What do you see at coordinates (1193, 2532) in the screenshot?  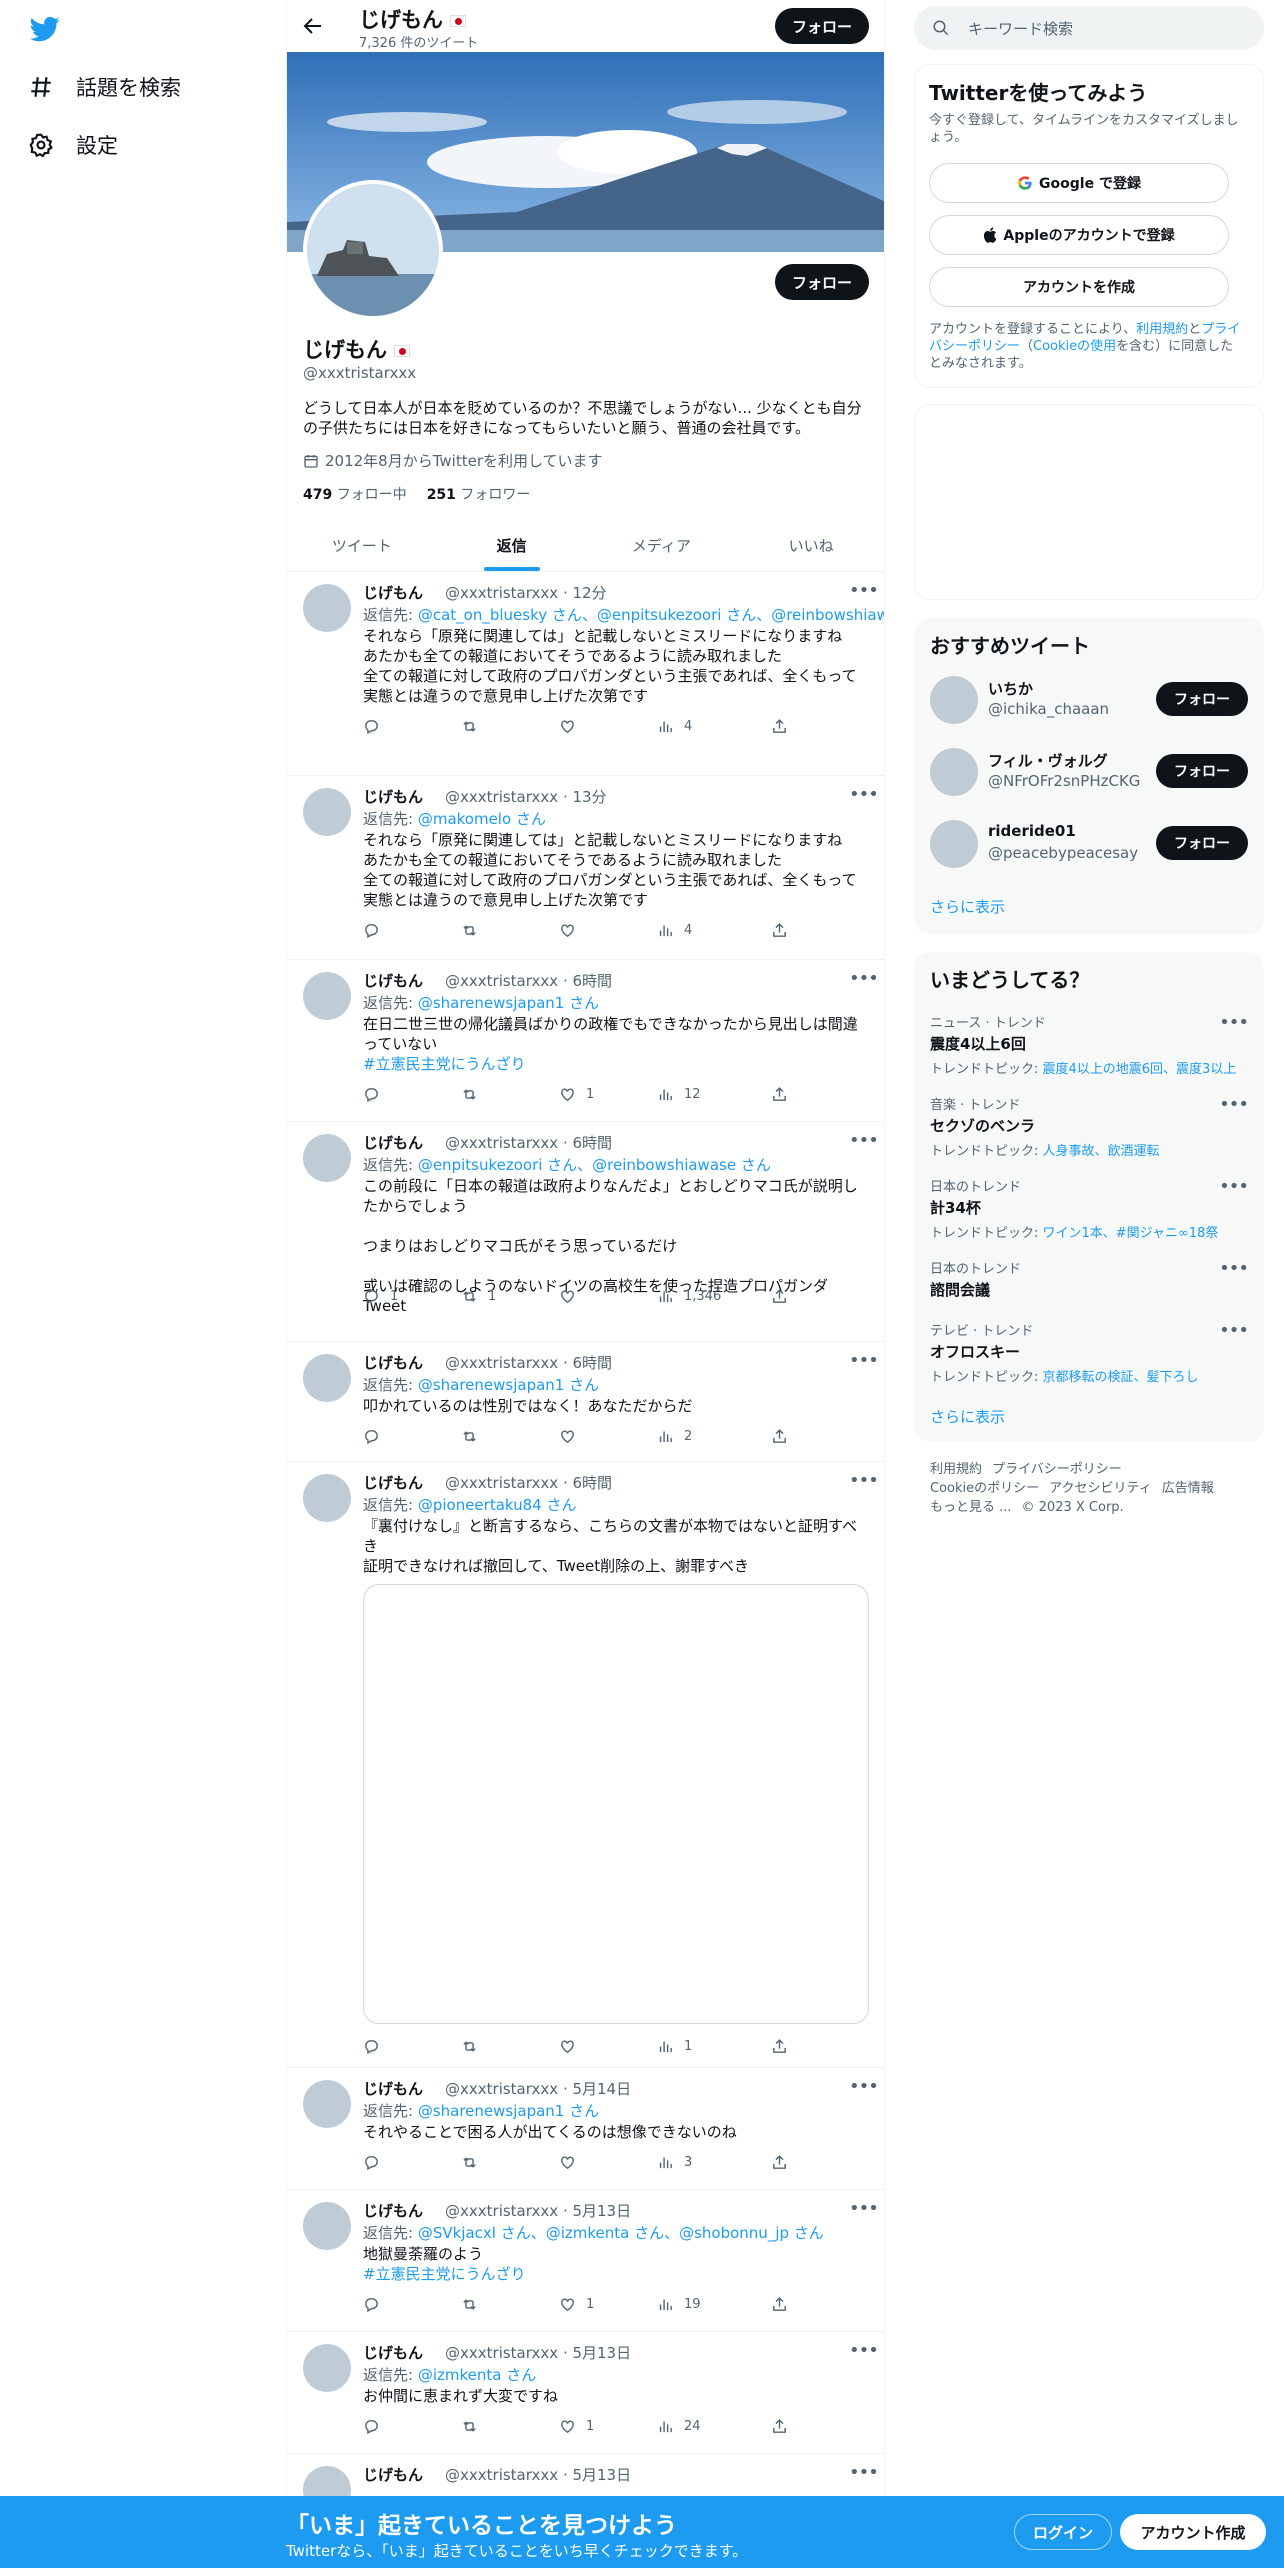 I see `bottom-create-account-button: アカウント作成` at bounding box center [1193, 2532].